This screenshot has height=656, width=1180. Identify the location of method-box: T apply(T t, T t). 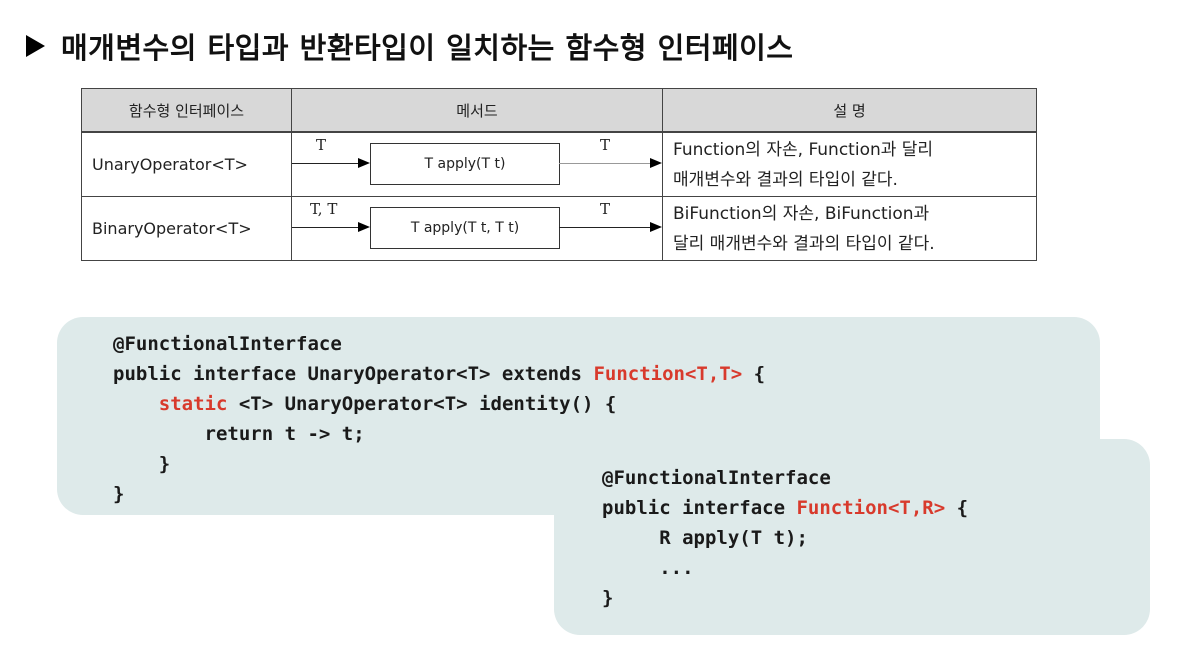
(465, 228).